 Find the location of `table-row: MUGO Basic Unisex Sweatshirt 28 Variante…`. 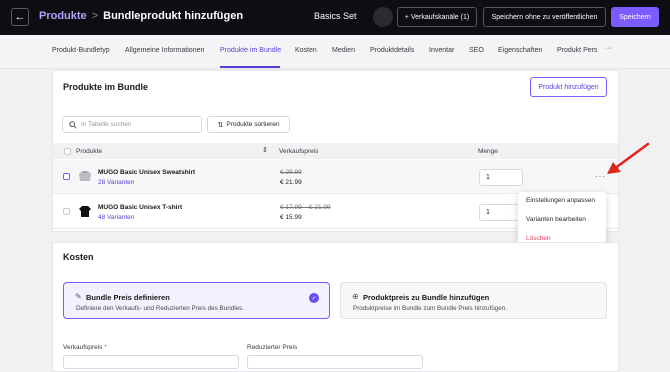

table-row: MUGO Basic Unisex Sweatshirt 28 Variante… is located at coordinates (335, 177).